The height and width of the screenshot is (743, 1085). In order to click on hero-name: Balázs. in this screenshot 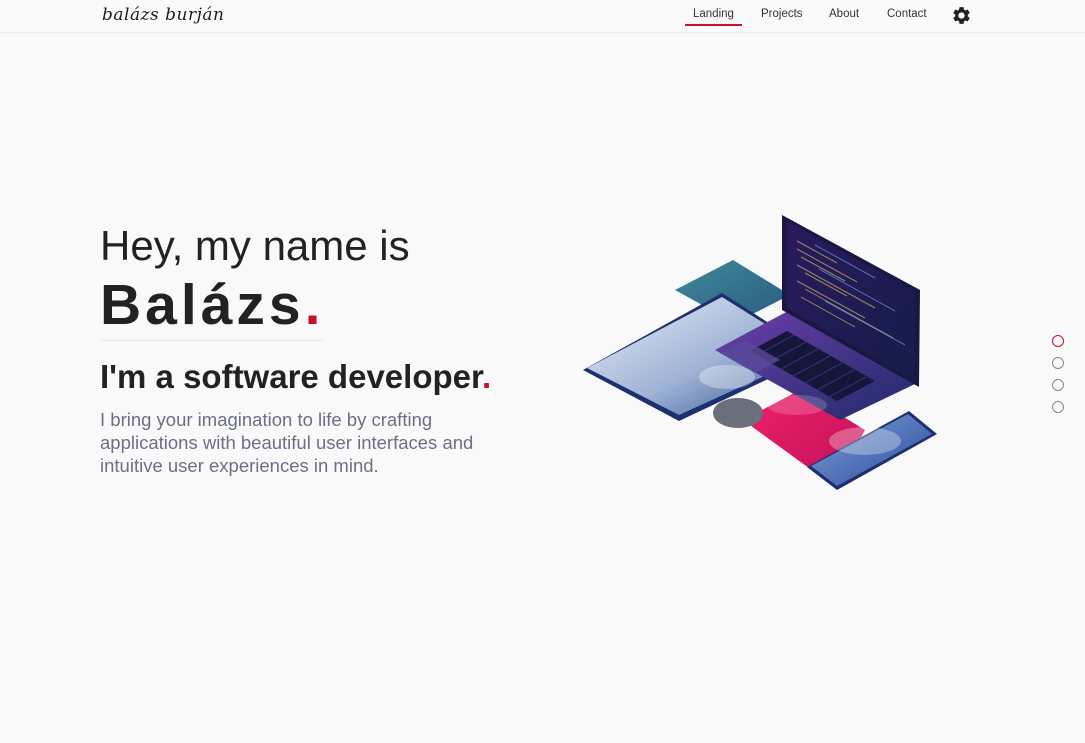, I will do `click(212, 306)`.